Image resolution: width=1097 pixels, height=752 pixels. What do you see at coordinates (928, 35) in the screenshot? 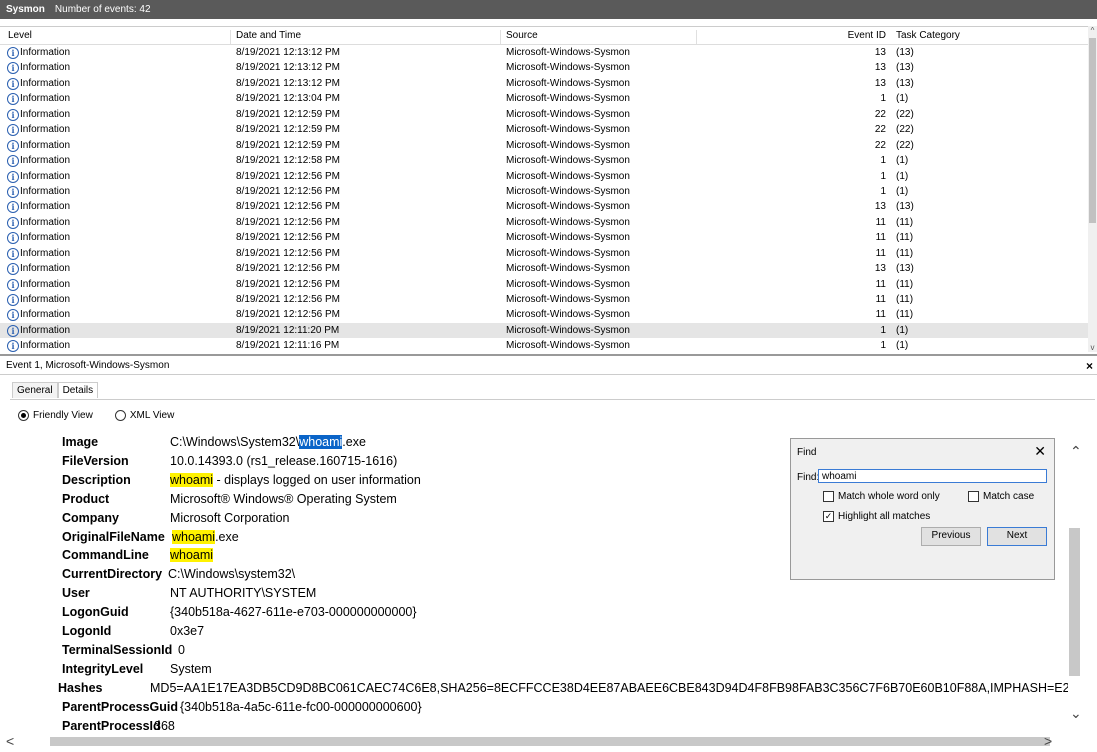
I see `column-header-task-category: Task Category` at bounding box center [928, 35].